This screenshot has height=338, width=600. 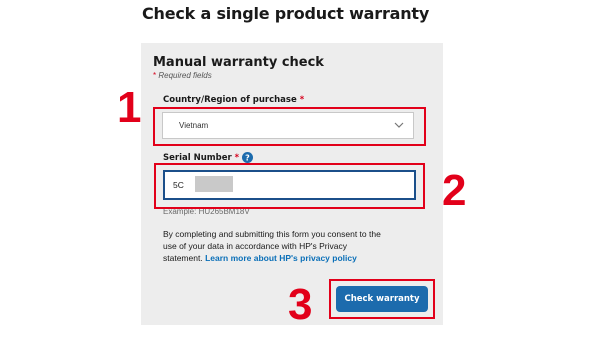 What do you see at coordinates (183, 258) in the screenshot?
I see `consent-line-3-prefix: statement.` at bounding box center [183, 258].